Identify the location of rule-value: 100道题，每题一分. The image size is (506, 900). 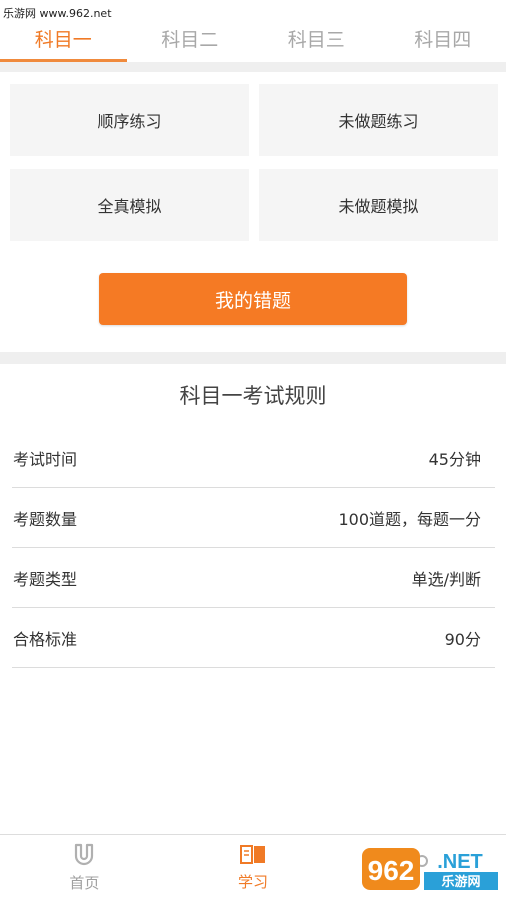
(409, 519).